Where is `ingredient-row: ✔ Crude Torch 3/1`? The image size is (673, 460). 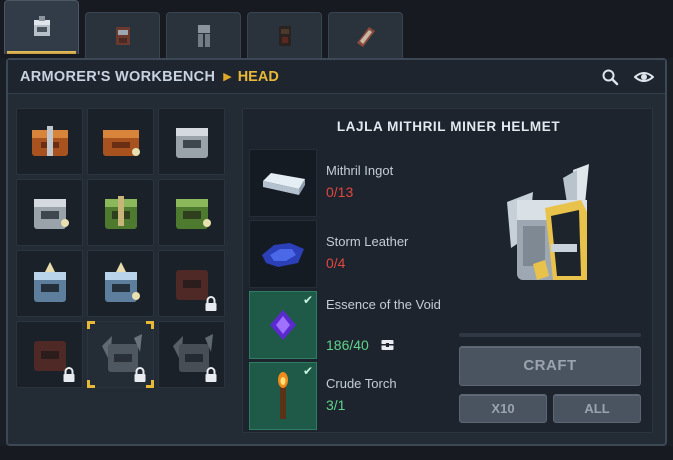 ingredient-row: ✔ Crude Torch 3/1 is located at coordinates (344, 396).